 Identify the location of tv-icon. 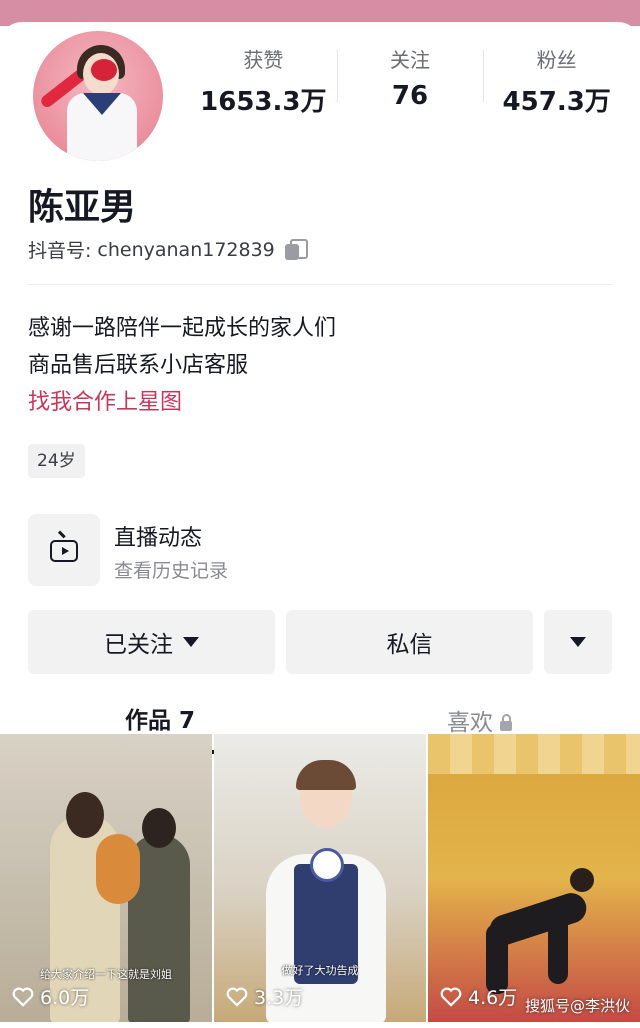
(64, 551).